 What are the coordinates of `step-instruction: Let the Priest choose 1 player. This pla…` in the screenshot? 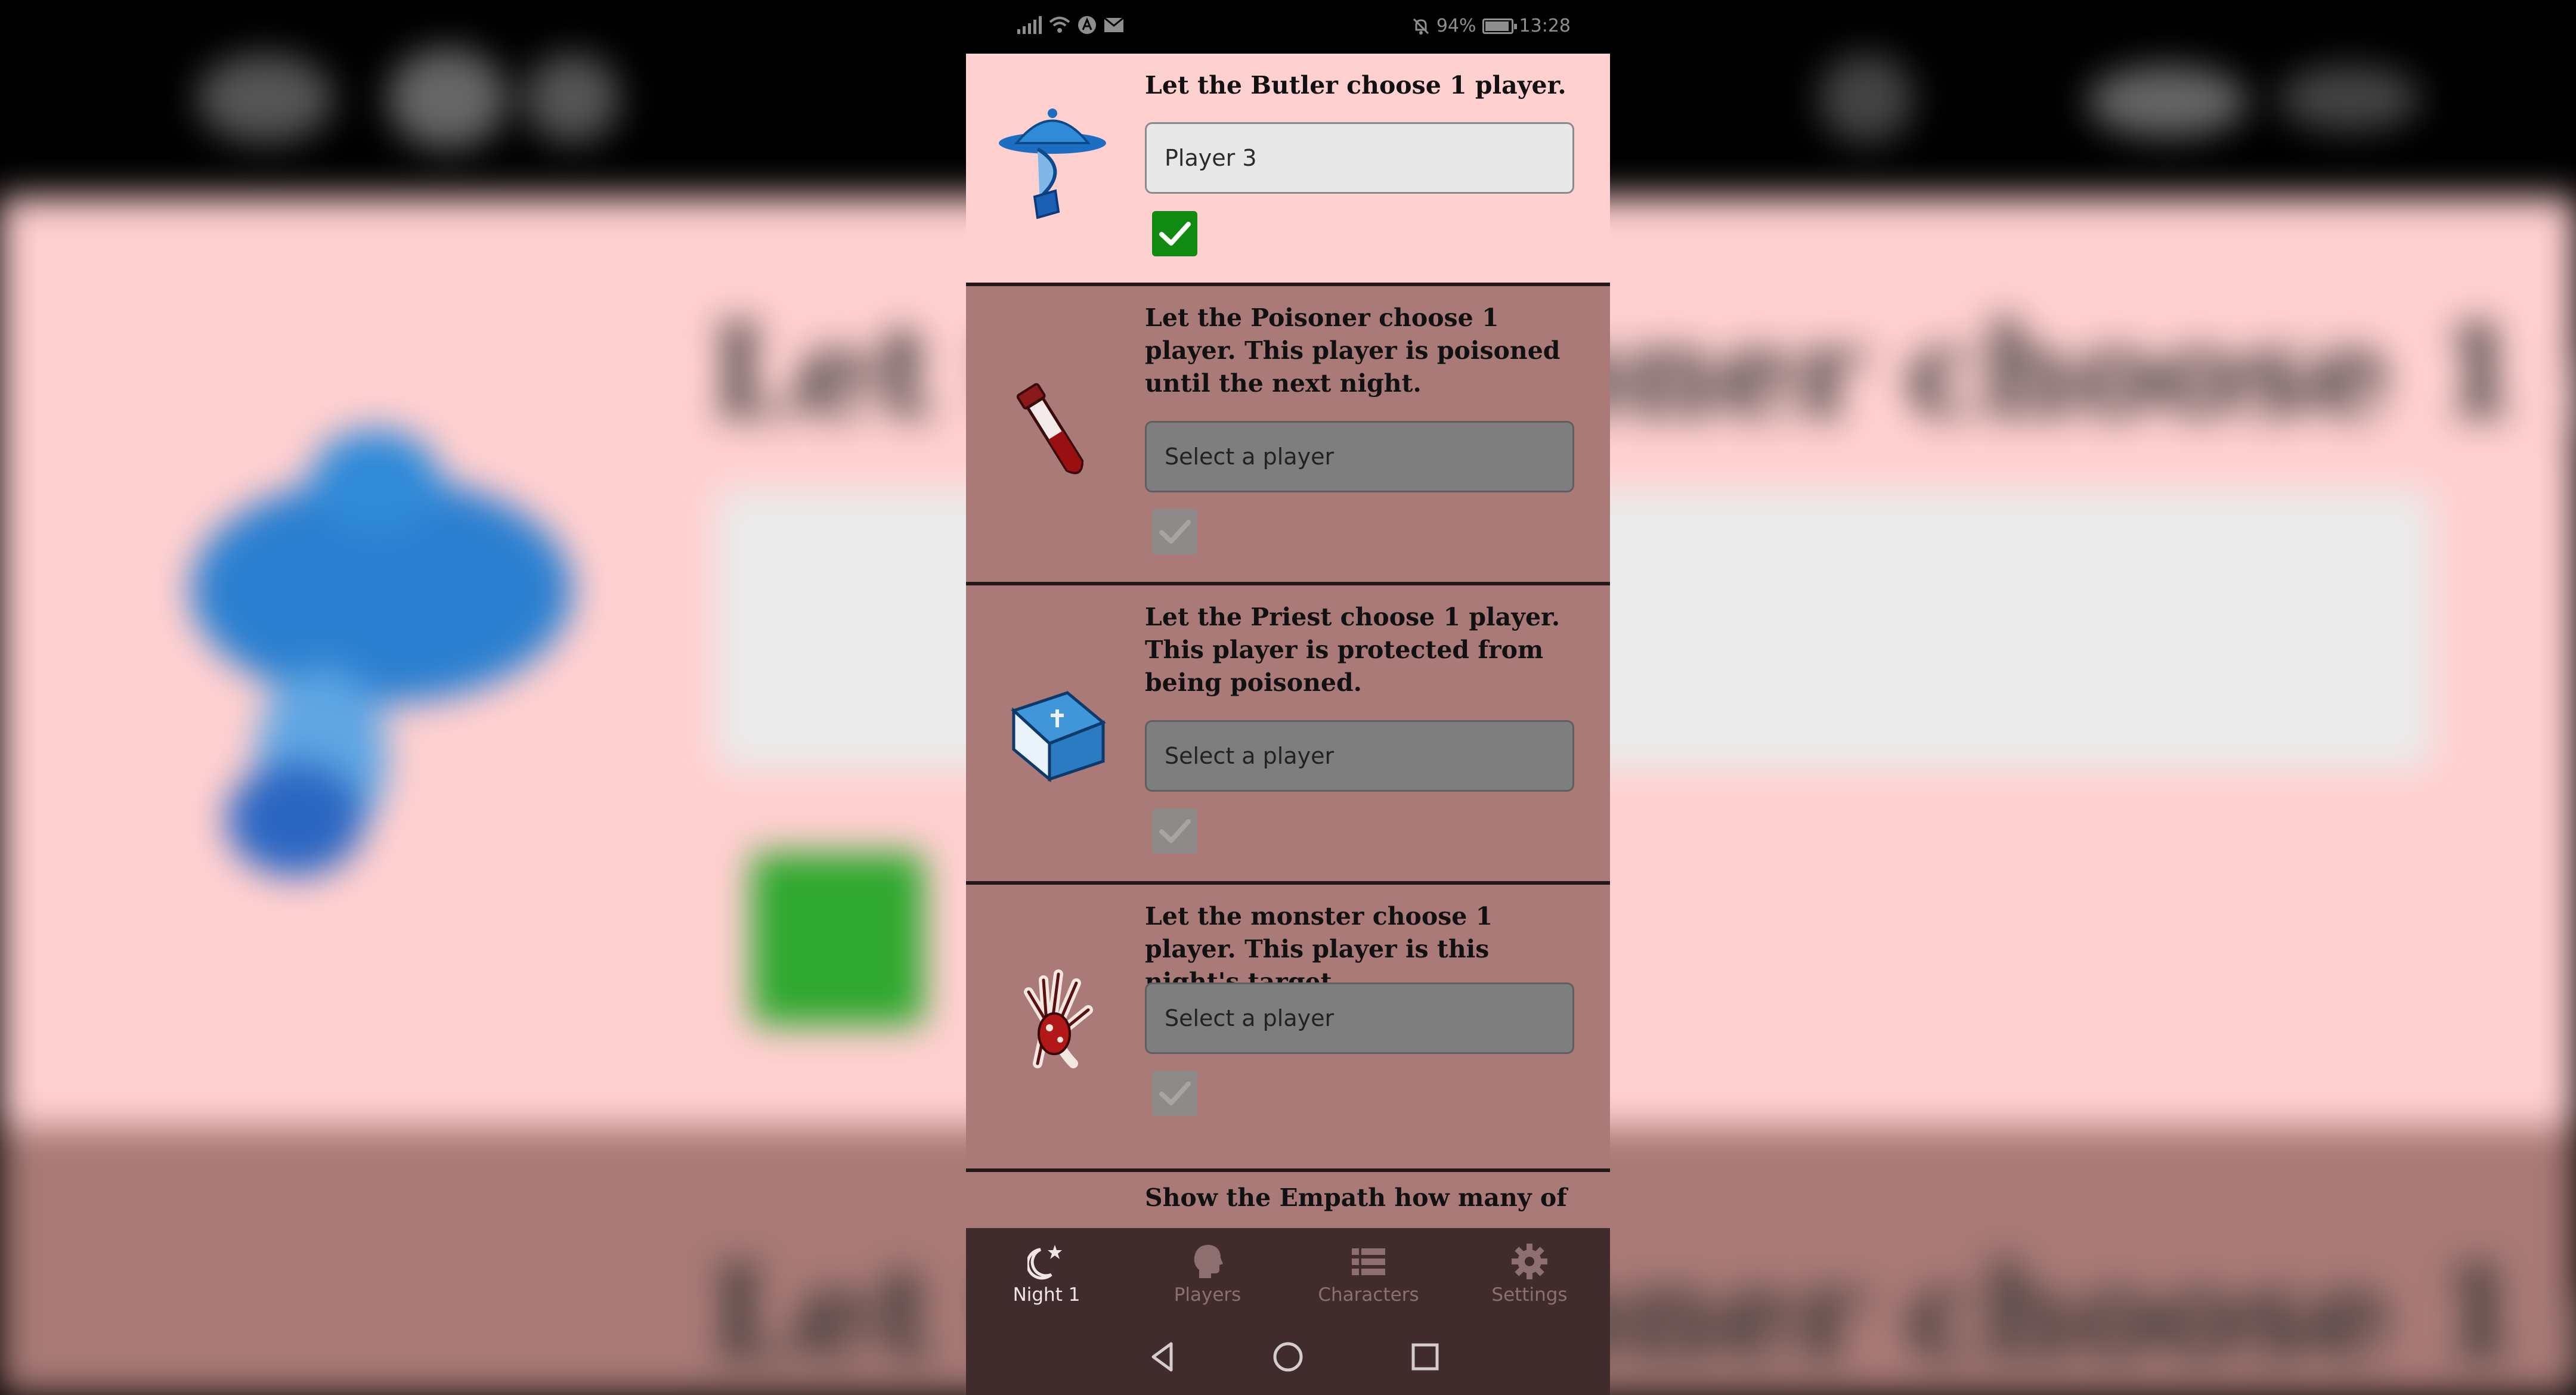 It's located at (1353, 650).